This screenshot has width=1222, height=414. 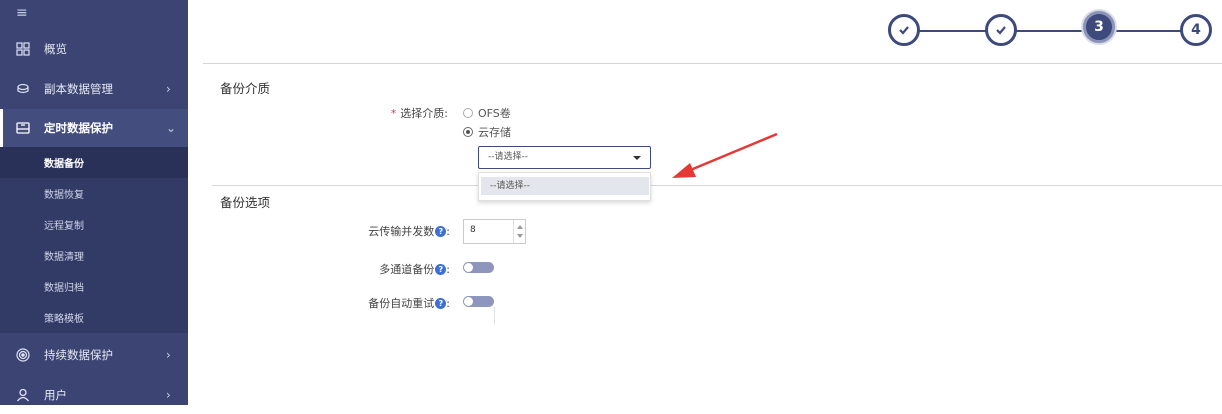 I want to click on media-field-label: * 选择介质:, so click(x=409, y=113).